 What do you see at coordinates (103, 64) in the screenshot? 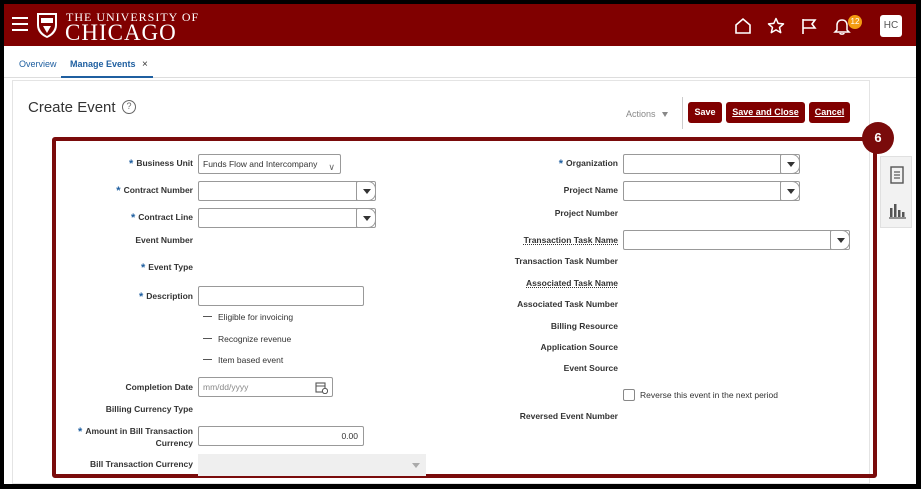
I see `tab-manage-events: Manage Events` at bounding box center [103, 64].